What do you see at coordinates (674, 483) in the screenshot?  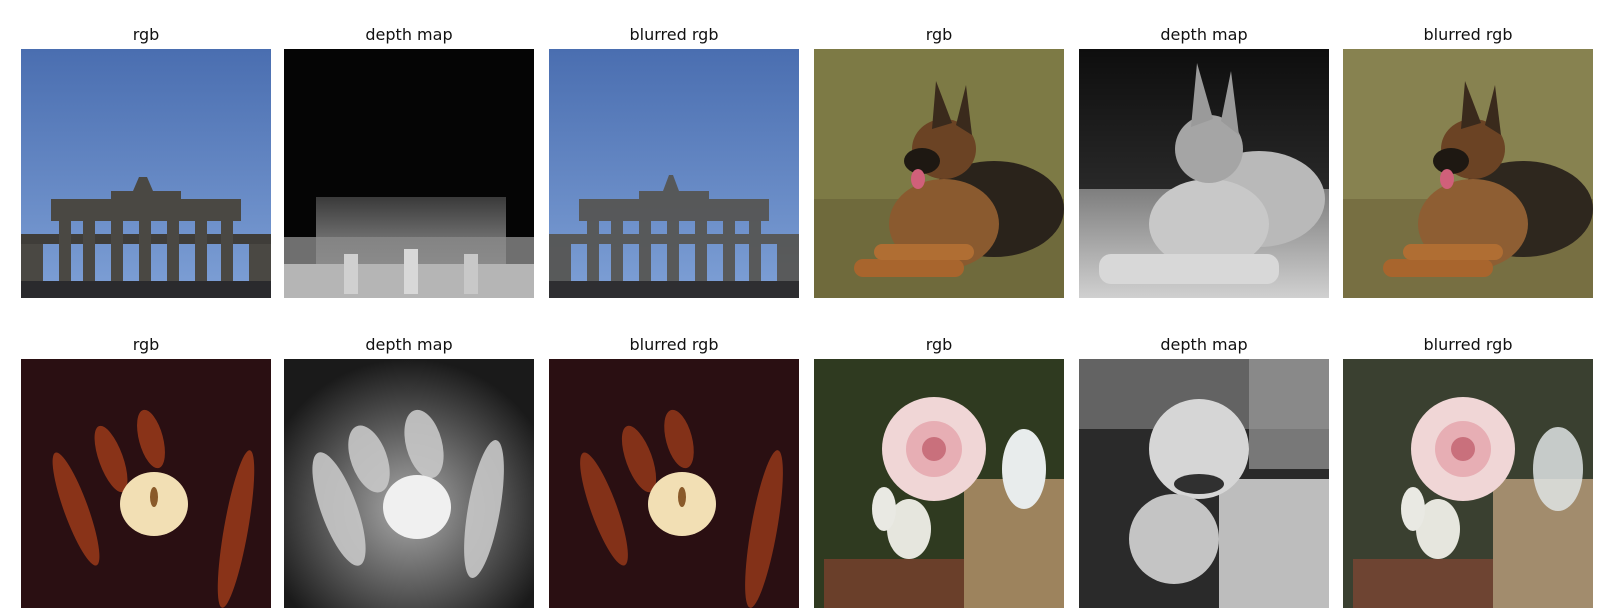 I see `candle-hands-blurred` at bounding box center [674, 483].